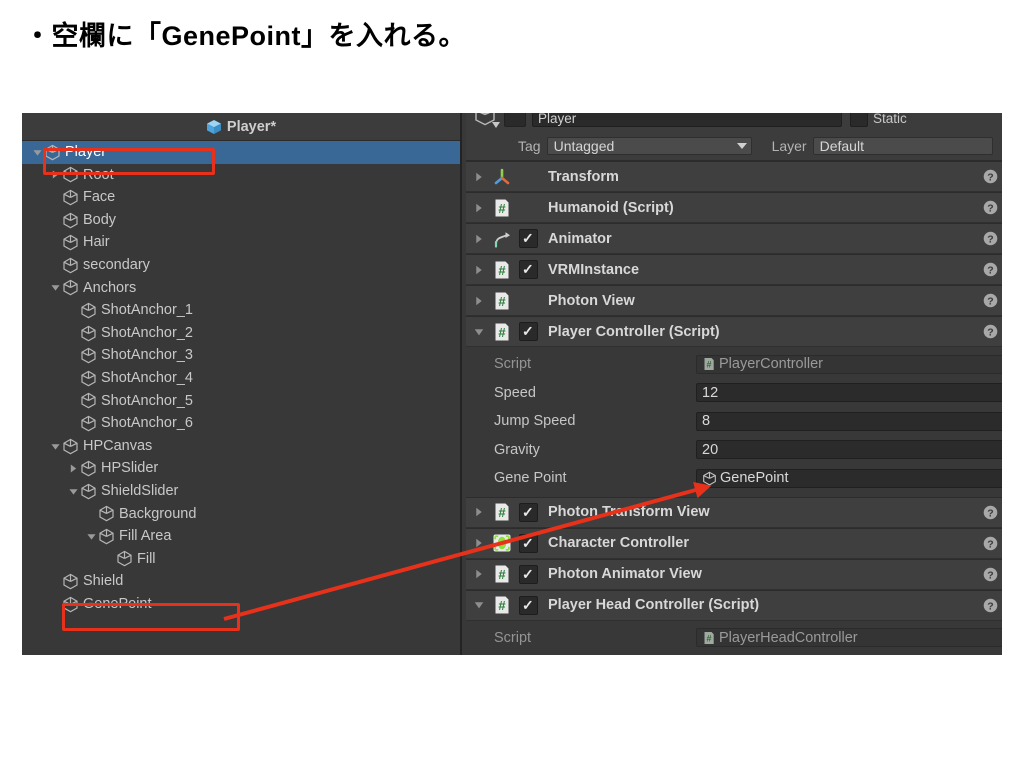  Describe the element at coordinates (241, 559) in the screenshot. I see `hierarchy-item-fill: Fill` at that location.